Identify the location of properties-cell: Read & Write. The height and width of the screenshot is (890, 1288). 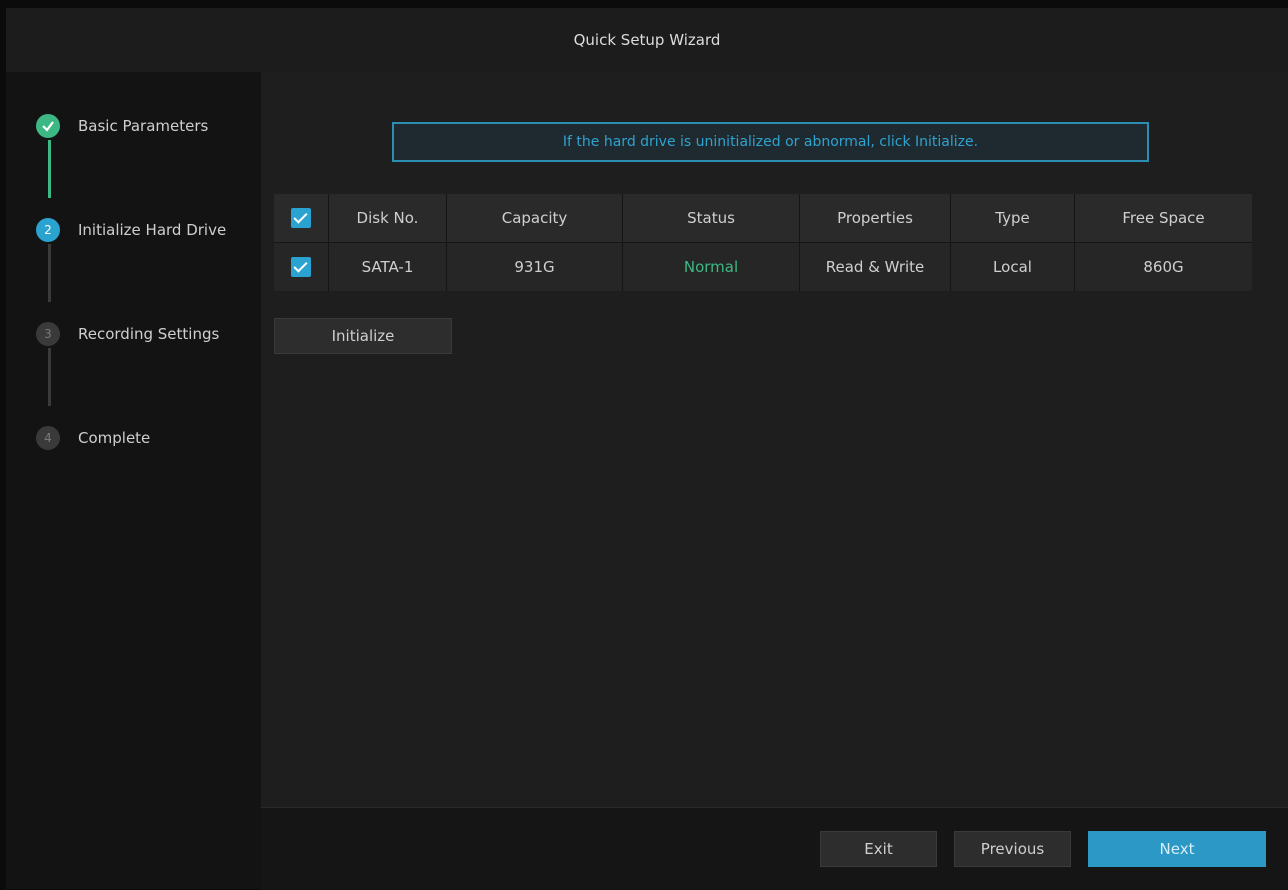
(875, 266).